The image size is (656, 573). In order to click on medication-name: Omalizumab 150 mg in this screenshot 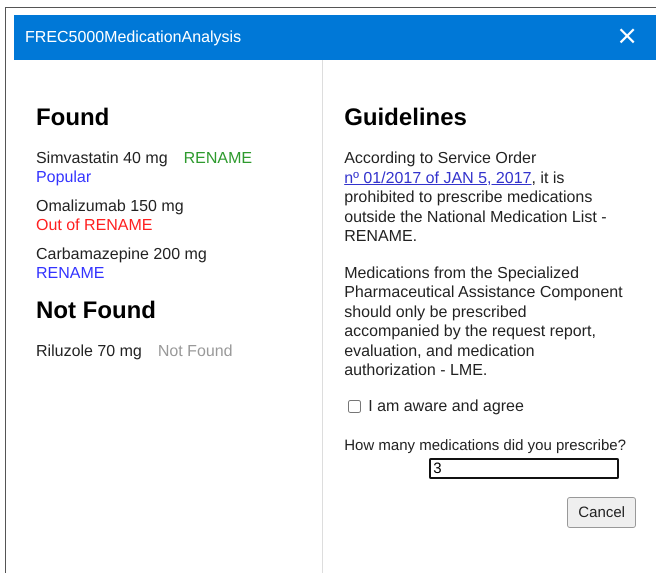, I will do `click(110, 206)`.